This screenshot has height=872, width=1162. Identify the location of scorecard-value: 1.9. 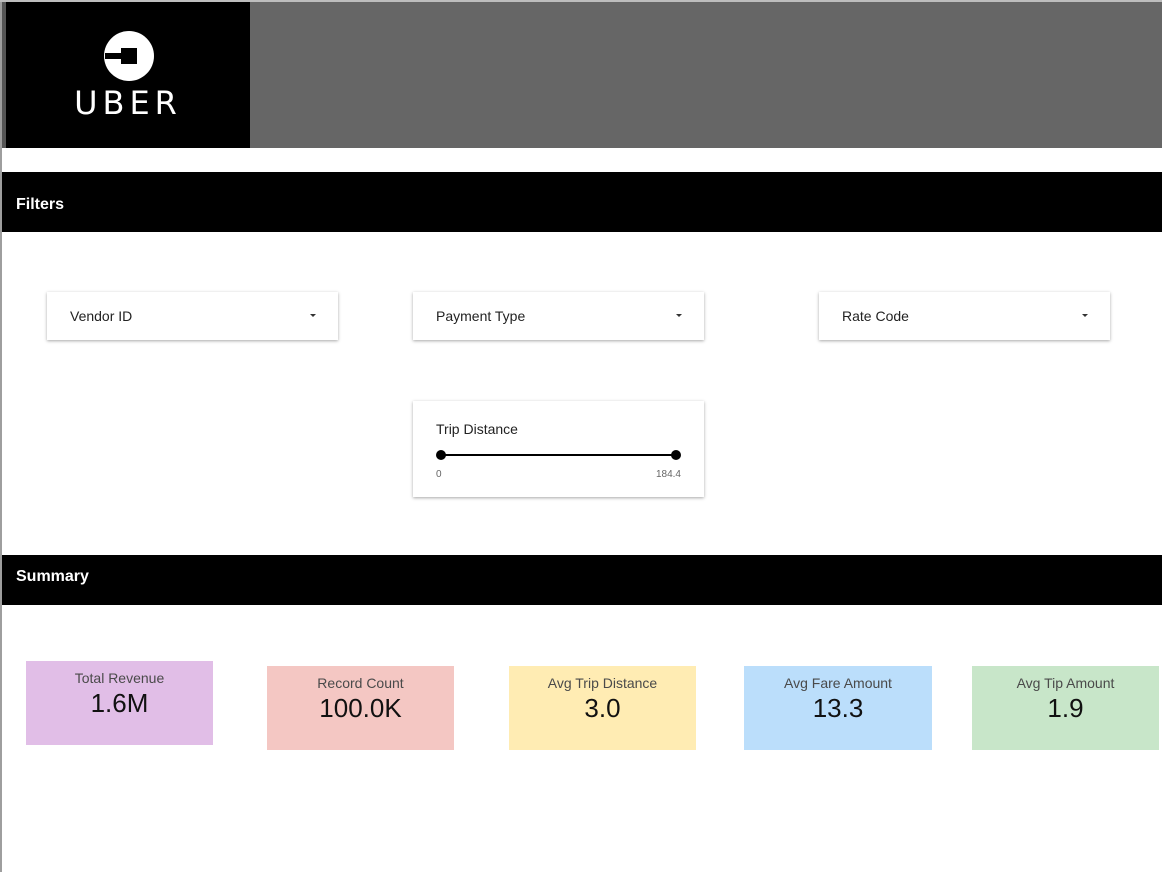
(1065, 708).